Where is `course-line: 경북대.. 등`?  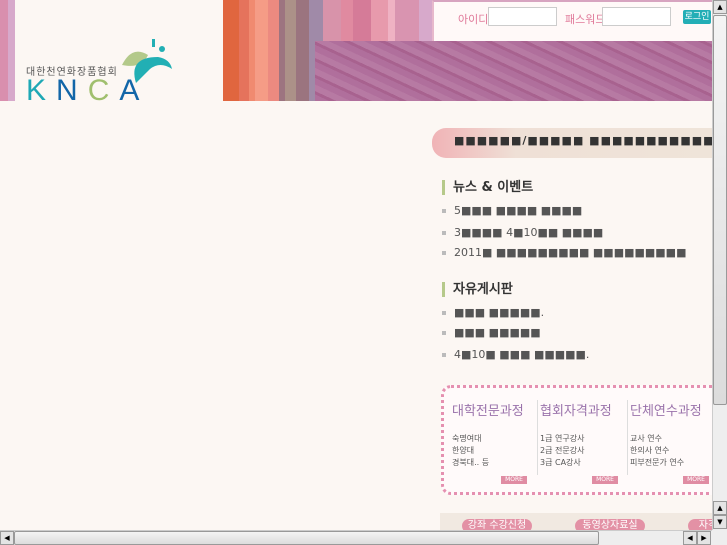
course-line: 경북대.. 등 is located at coordinates (471, 462).